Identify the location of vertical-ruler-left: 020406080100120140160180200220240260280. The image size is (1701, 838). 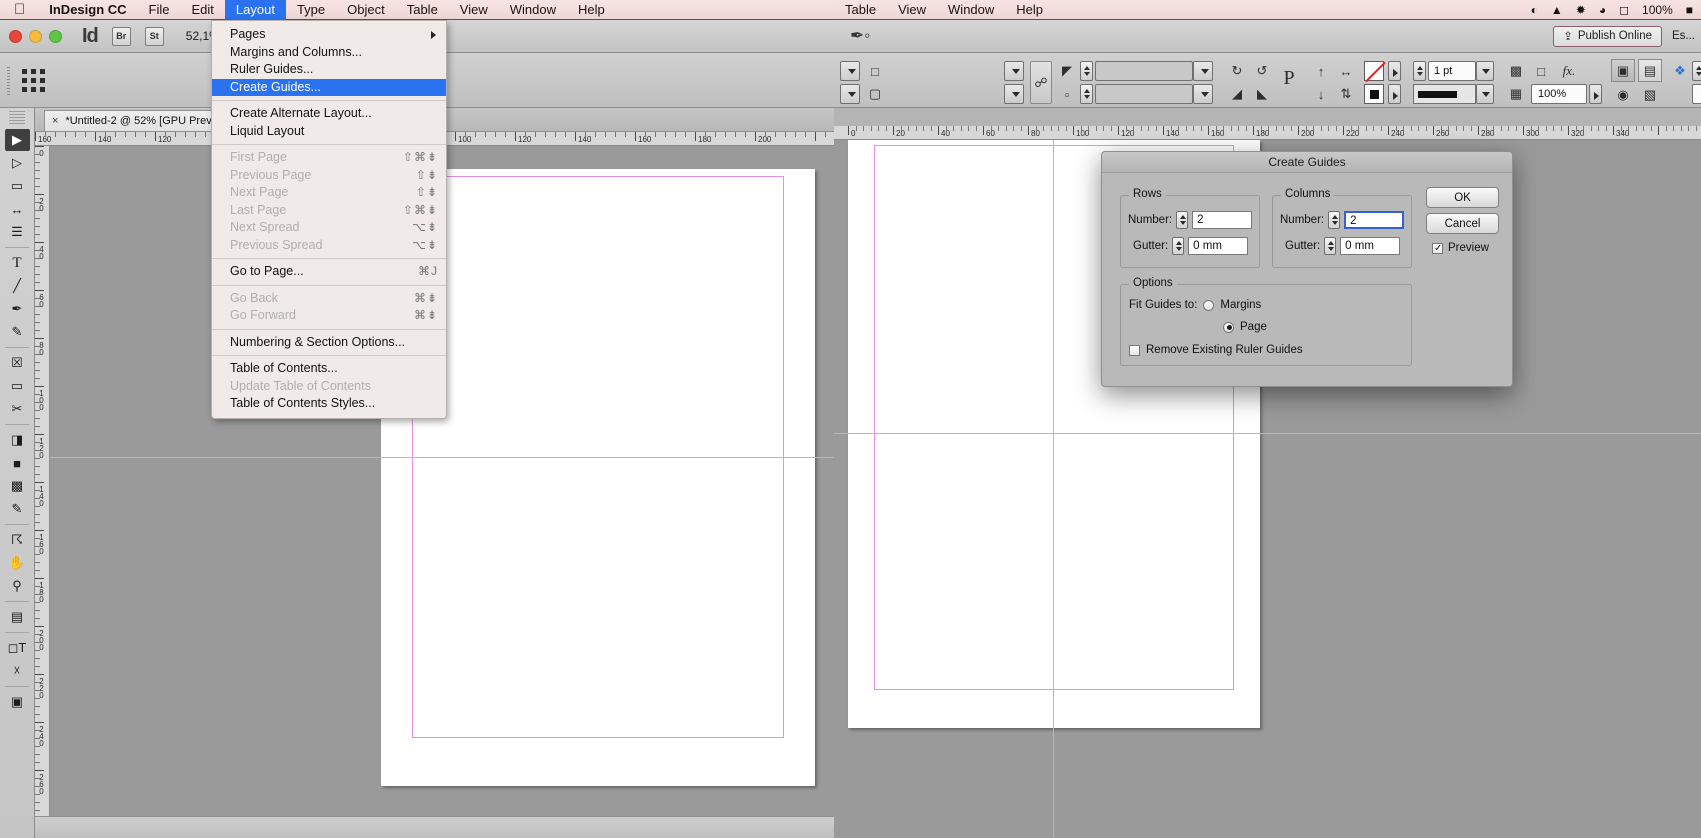
(42, 481).